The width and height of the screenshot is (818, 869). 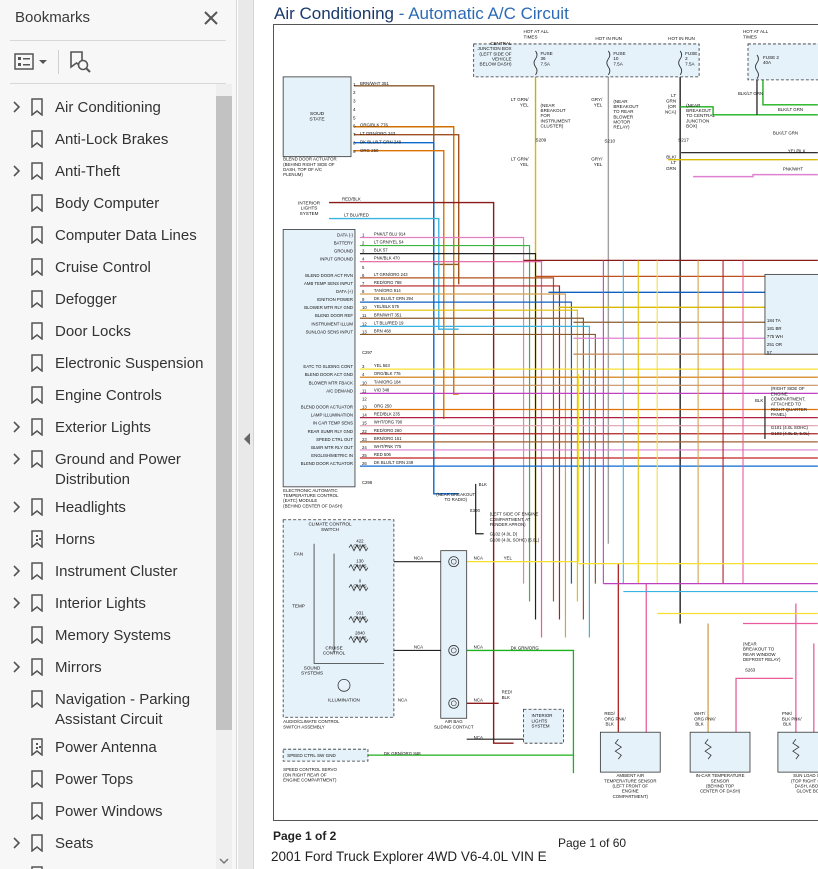 I want to click on bookmarks-title: Bookmarks, so click(x=53, y=17).